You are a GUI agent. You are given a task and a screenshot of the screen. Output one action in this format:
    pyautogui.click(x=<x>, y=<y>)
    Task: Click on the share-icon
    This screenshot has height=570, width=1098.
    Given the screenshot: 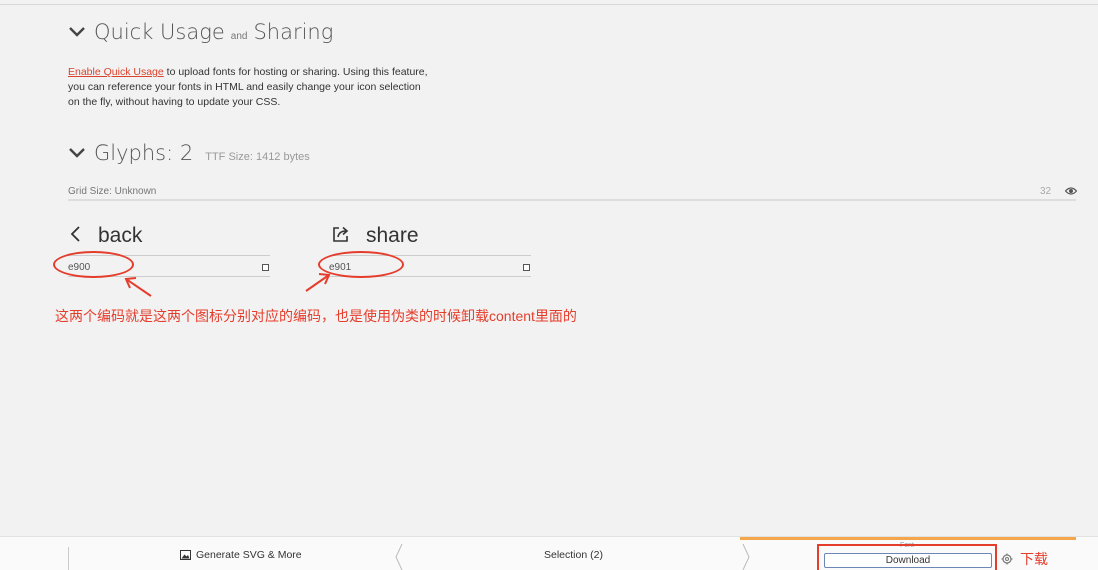 What is the action you would take?
    pyautogui.click(x=341, y=234)
    